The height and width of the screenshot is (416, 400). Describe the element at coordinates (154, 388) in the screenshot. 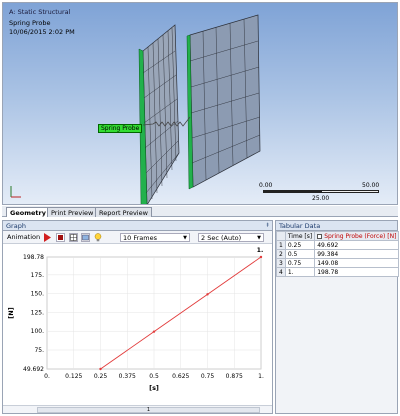

I see `x-axis-label: [s]` at that location.